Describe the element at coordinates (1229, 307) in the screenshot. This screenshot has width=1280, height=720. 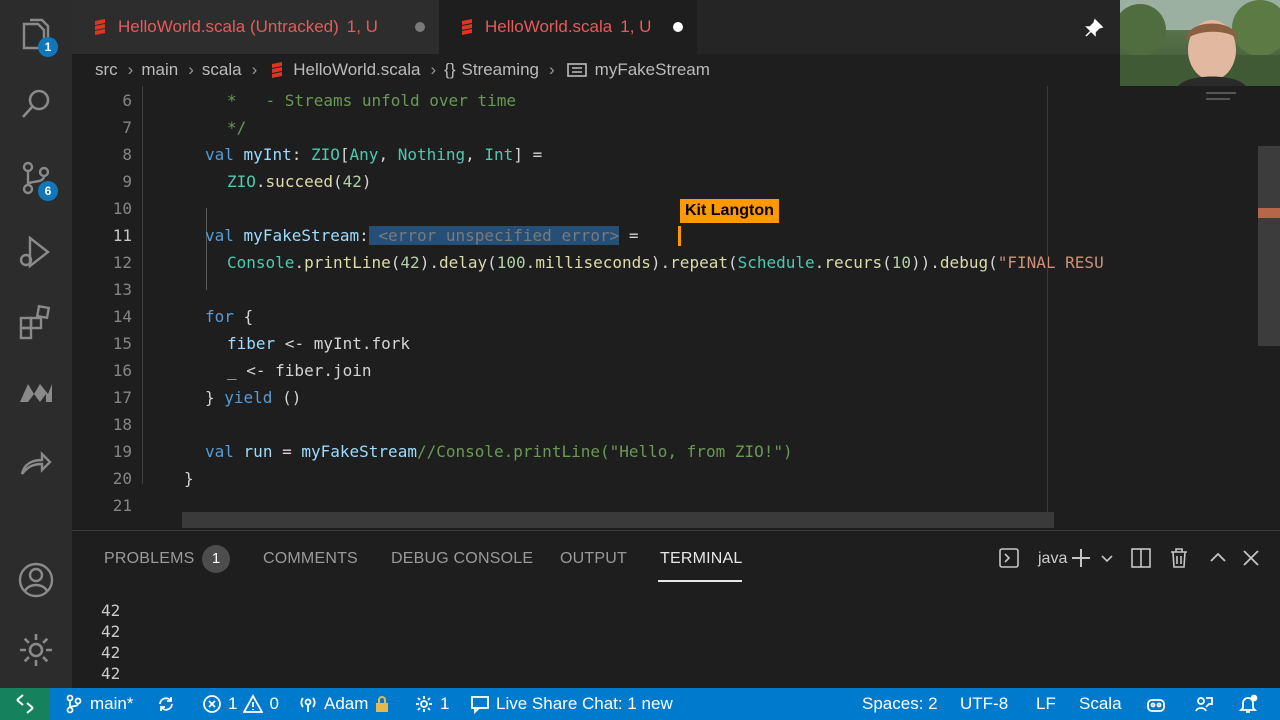
I see `minimap` at that location.